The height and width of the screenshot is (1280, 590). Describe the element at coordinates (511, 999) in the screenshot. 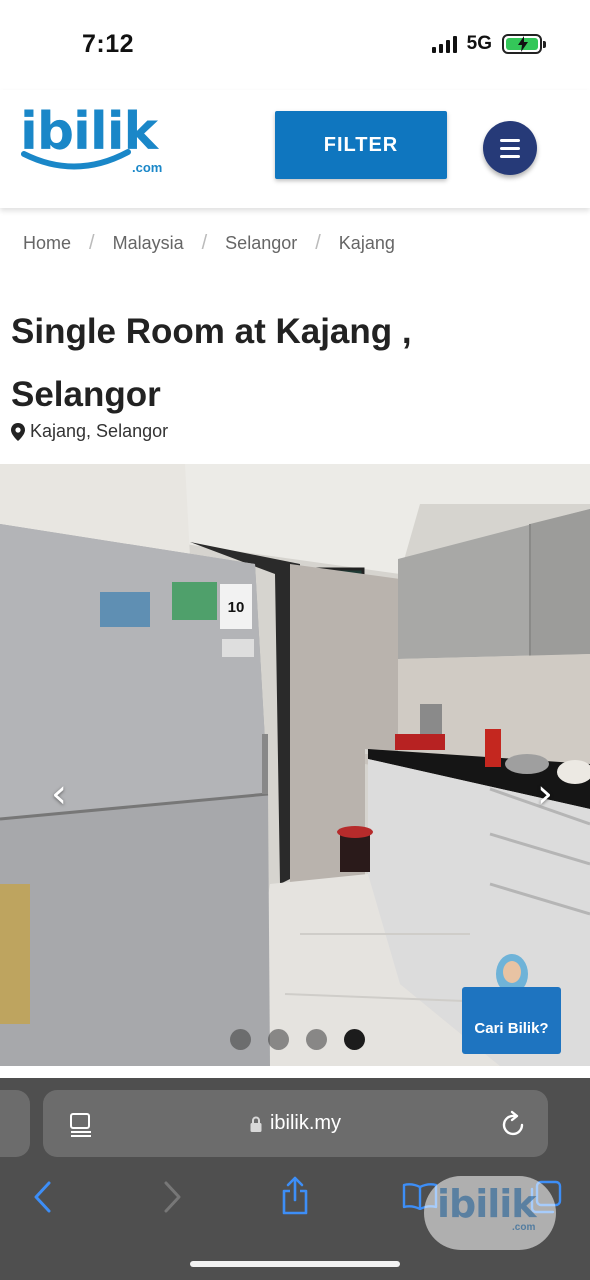

I see `cari-bilik-button: Cari Bilik?` at that location.